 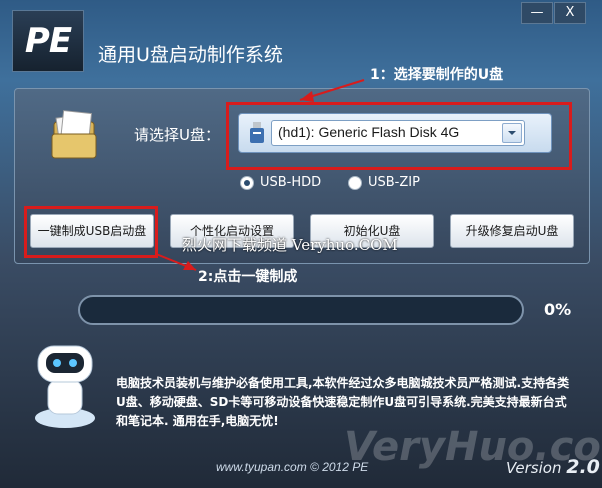 I want to click on radio-usb-hdd-label: USB-HDD, so click(x=291, y=182).